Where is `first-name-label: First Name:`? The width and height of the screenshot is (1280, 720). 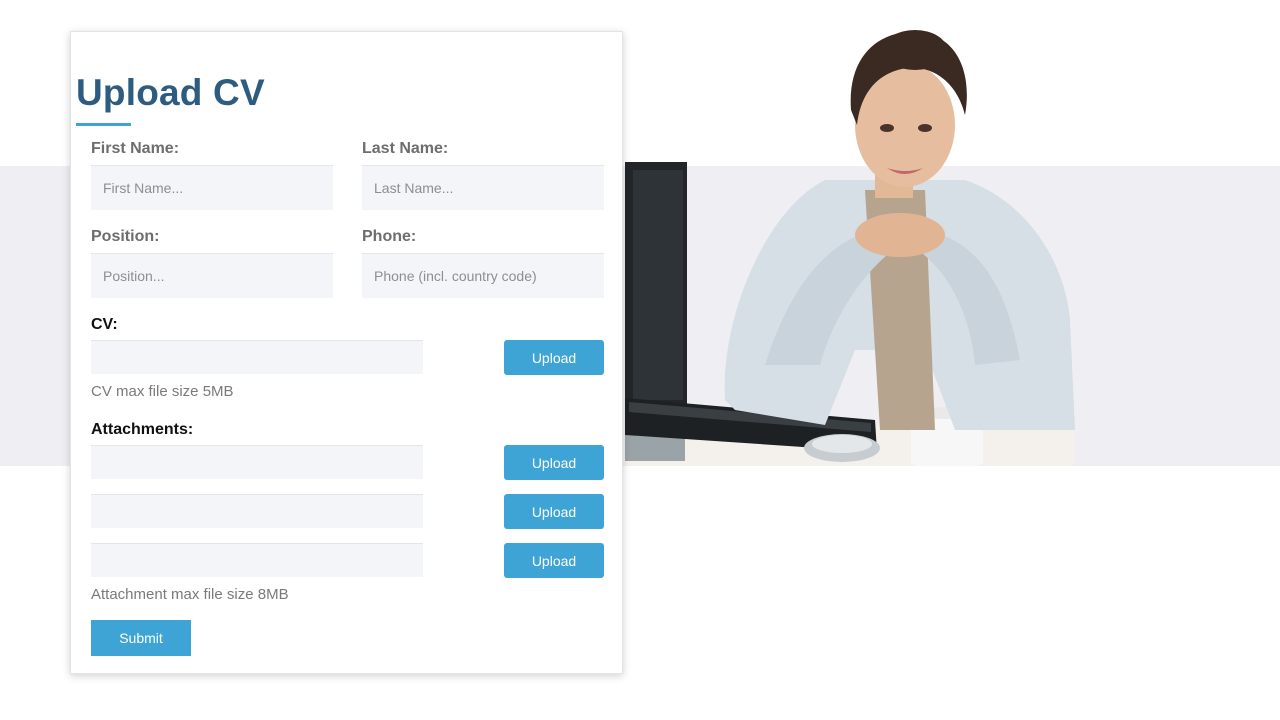
first-name-label: First Name: is located at coordinates (135, 148).